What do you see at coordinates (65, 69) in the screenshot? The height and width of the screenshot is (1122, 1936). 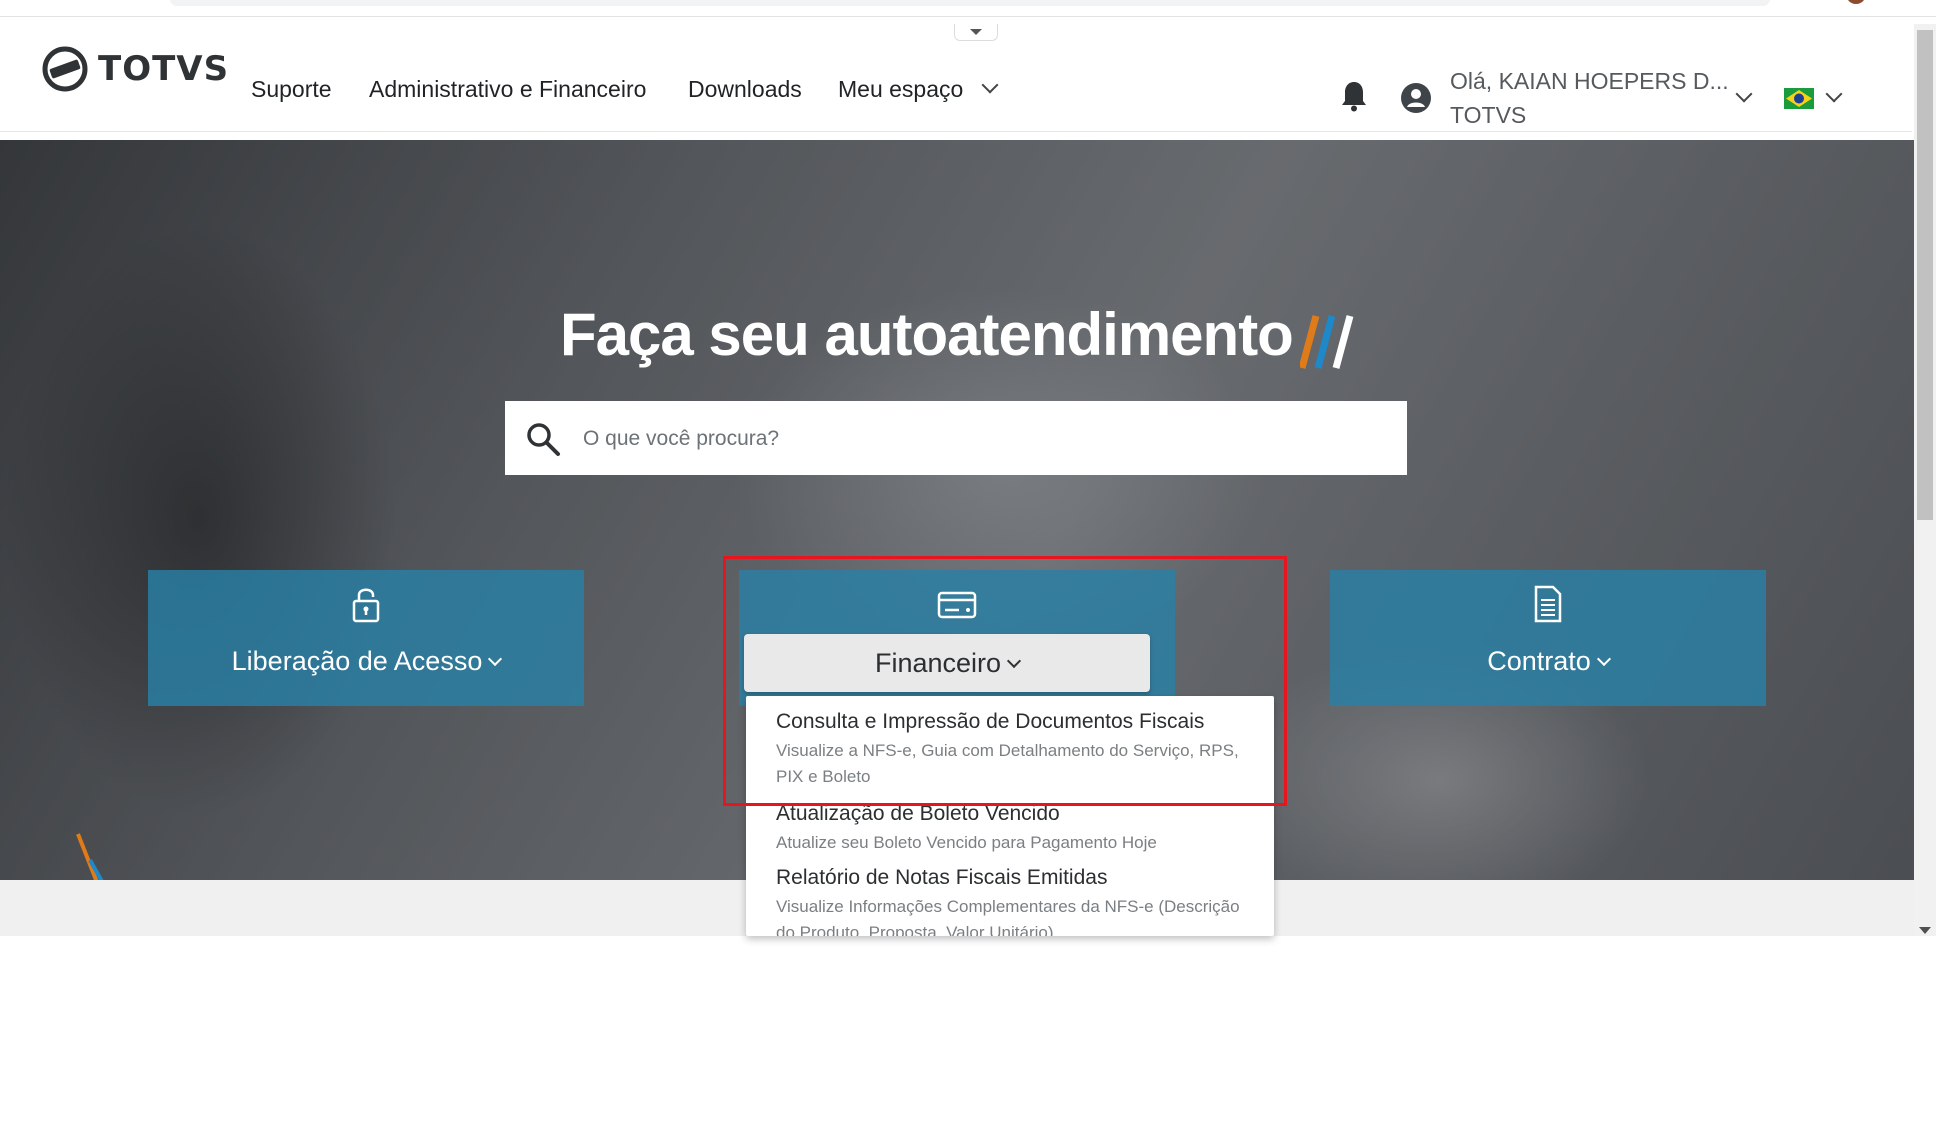 I see `totvs-logo-icon` at bounding box center [65, 69].